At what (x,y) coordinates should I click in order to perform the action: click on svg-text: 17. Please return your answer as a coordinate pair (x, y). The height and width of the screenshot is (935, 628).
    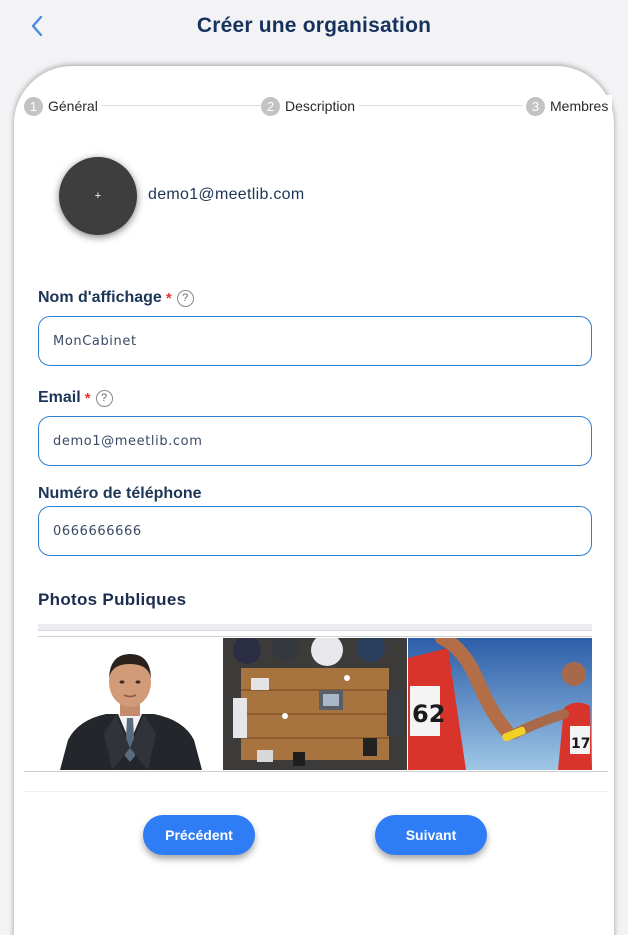
    Looking at the image, I should click on (580, 744).